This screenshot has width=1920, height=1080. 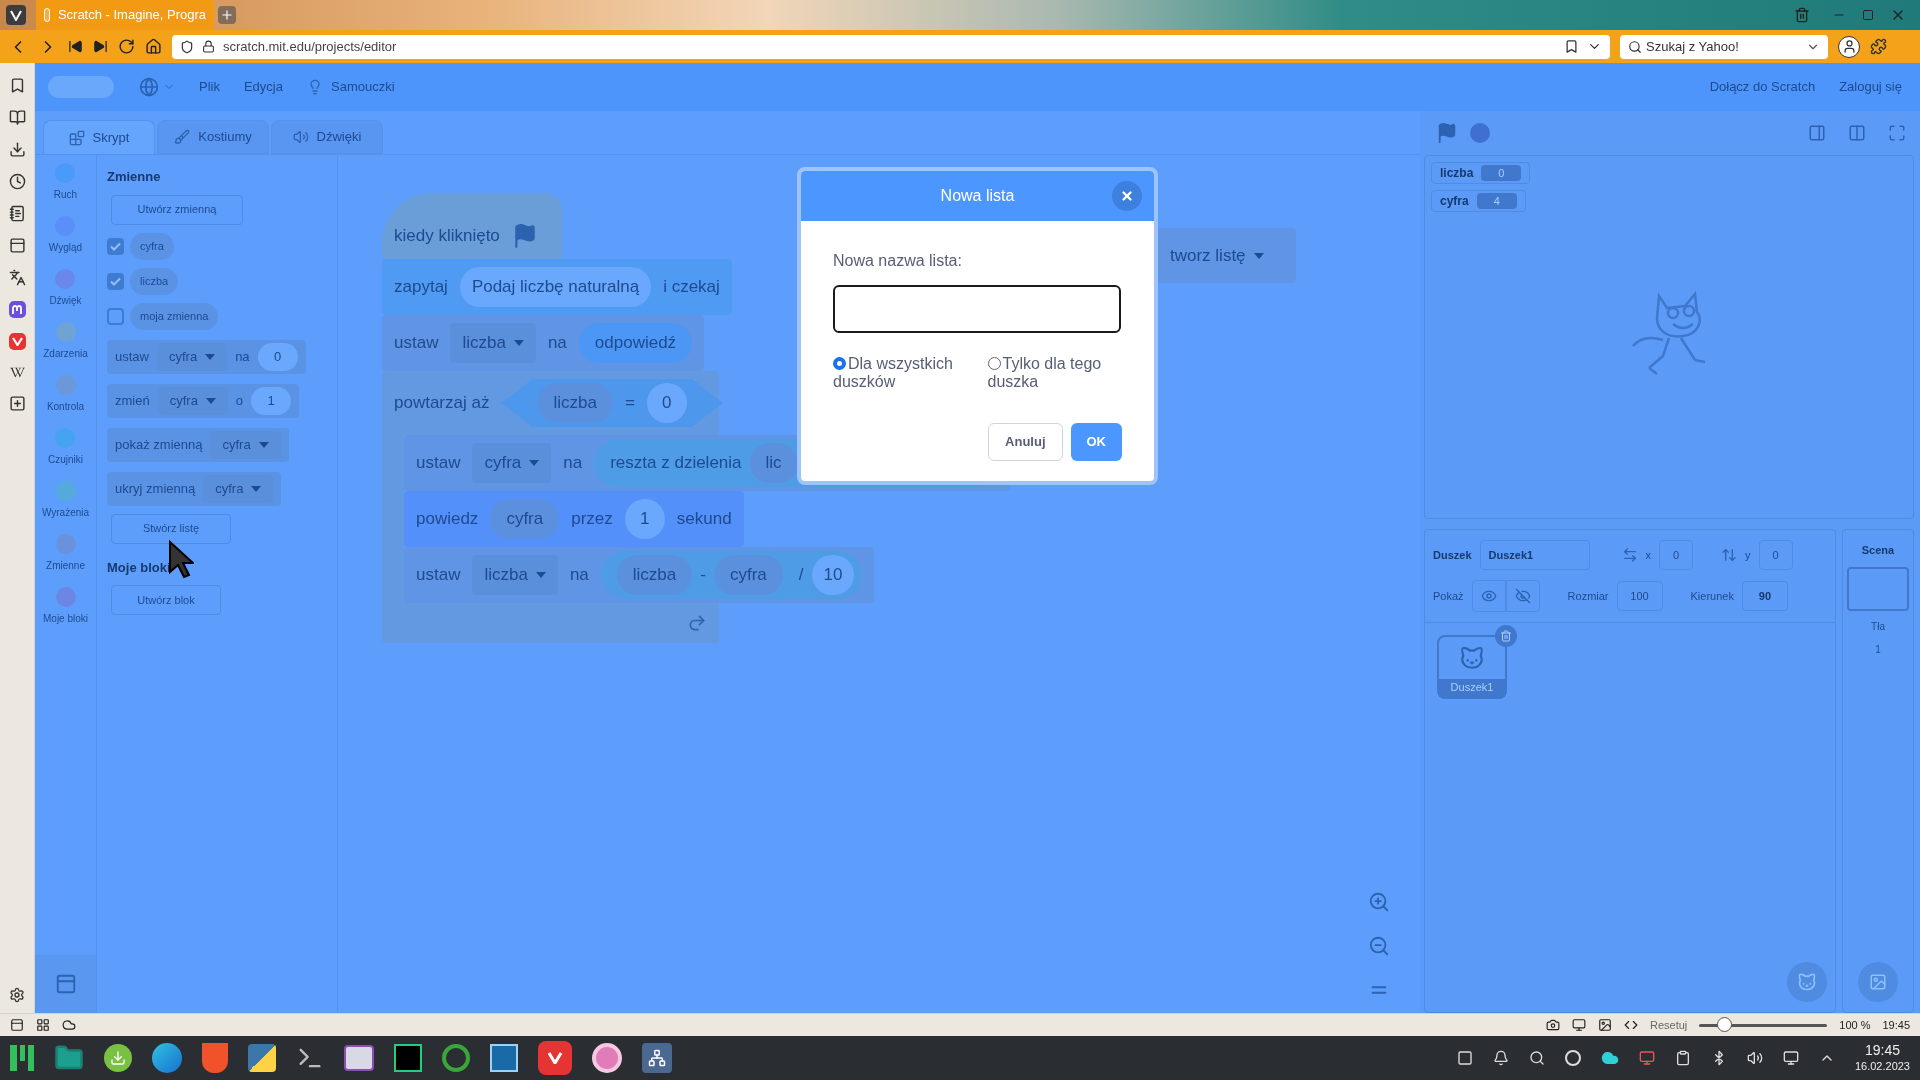 What do you see at coordinates (1552, 1025) in the screenshot?
I see `camera-icon` at bounding box center [1552, 1025].